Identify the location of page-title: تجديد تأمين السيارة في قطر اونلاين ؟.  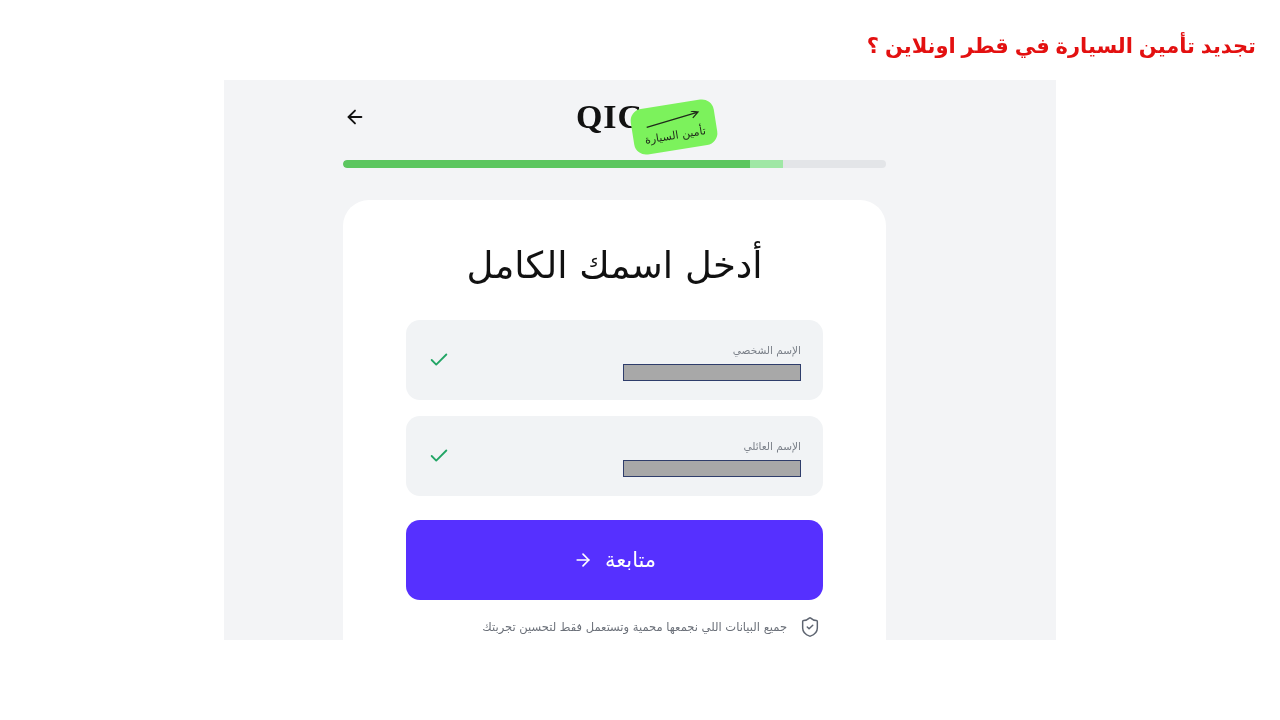
(1061, 46).